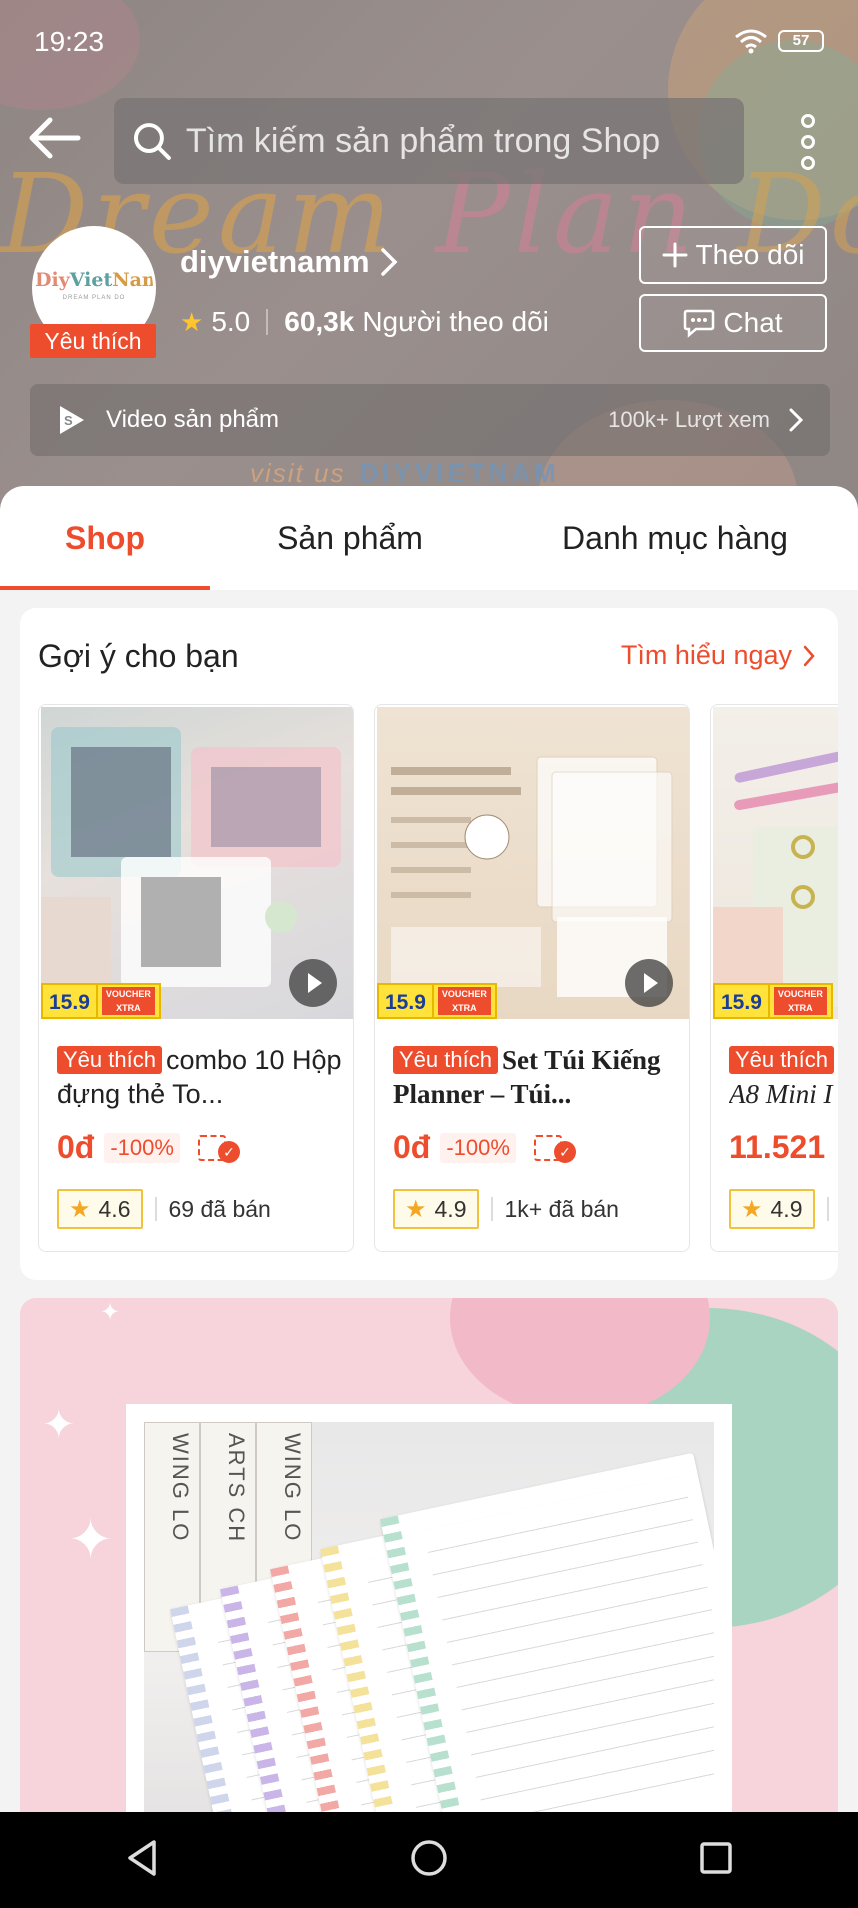 This screenshot has height=1908, width=858. What do you see at coordinates (219, 1208) in the screenshot?
I see `sold-count: 69 đã bán` at bounding box center [219, 1208].